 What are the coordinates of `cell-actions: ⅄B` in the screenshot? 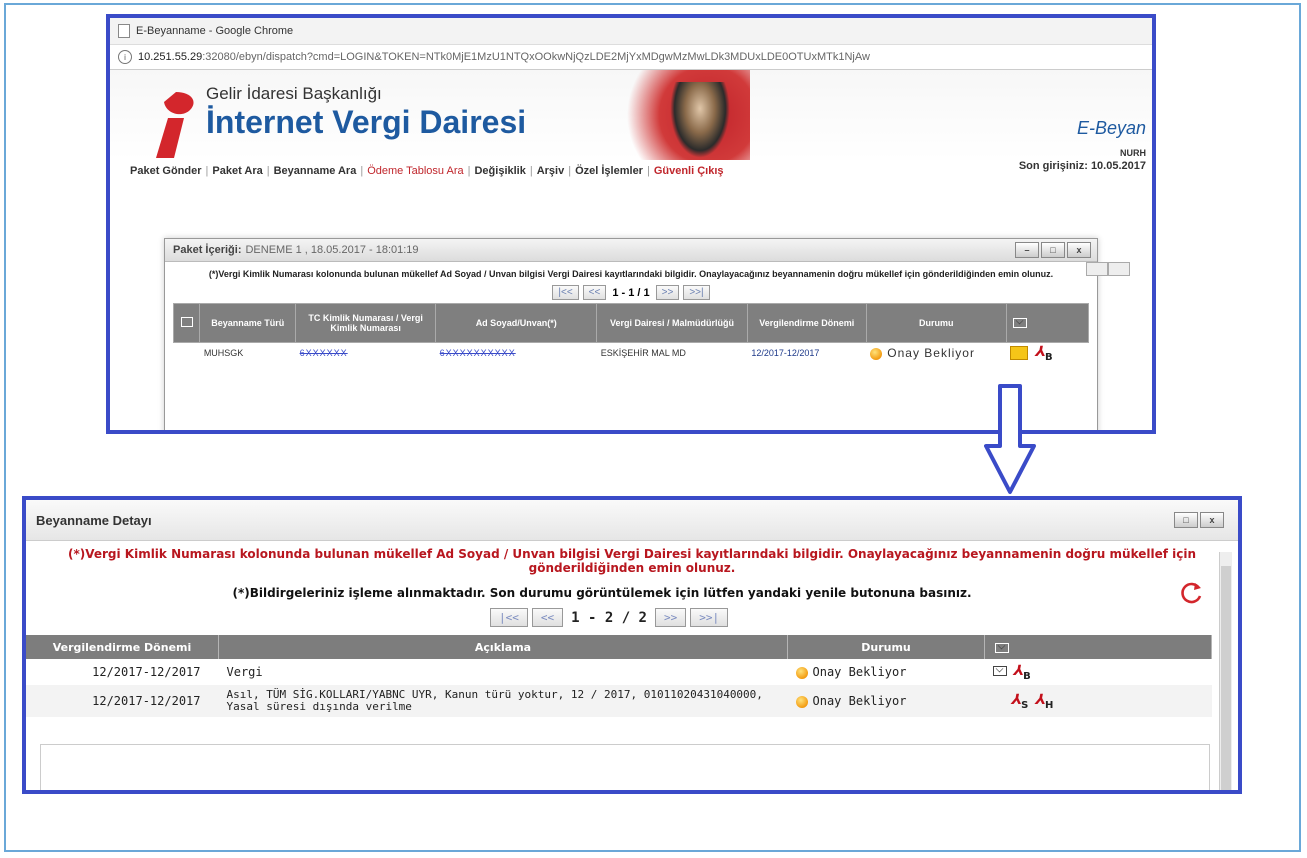 It's located at (1047, 353).